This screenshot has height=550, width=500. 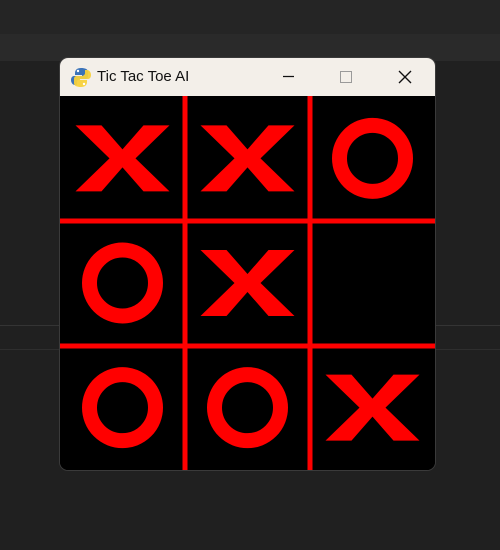 I want to click on maximize-button, so click(x=346, y=77).